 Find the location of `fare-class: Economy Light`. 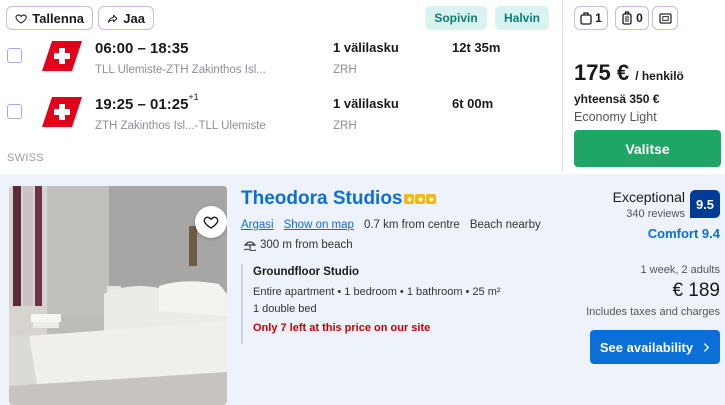

fare-class: Economy Light is located at coordinates (615, 117).